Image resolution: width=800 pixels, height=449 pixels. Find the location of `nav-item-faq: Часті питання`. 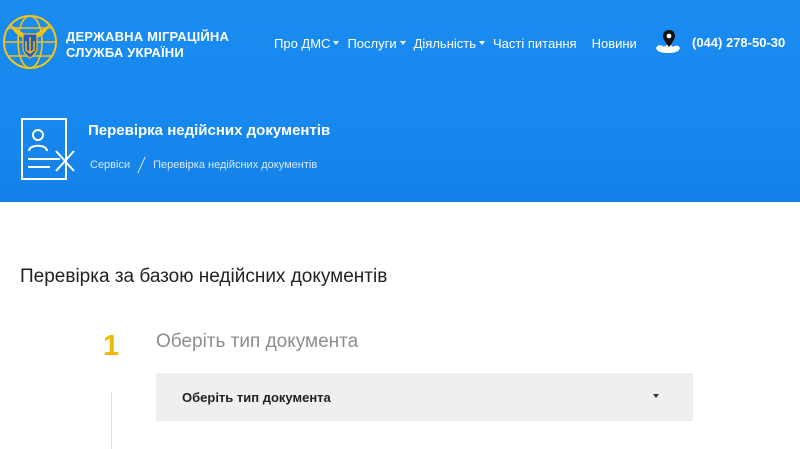

nav-item-faq: Часті питання is located at coordinates (535, 43).